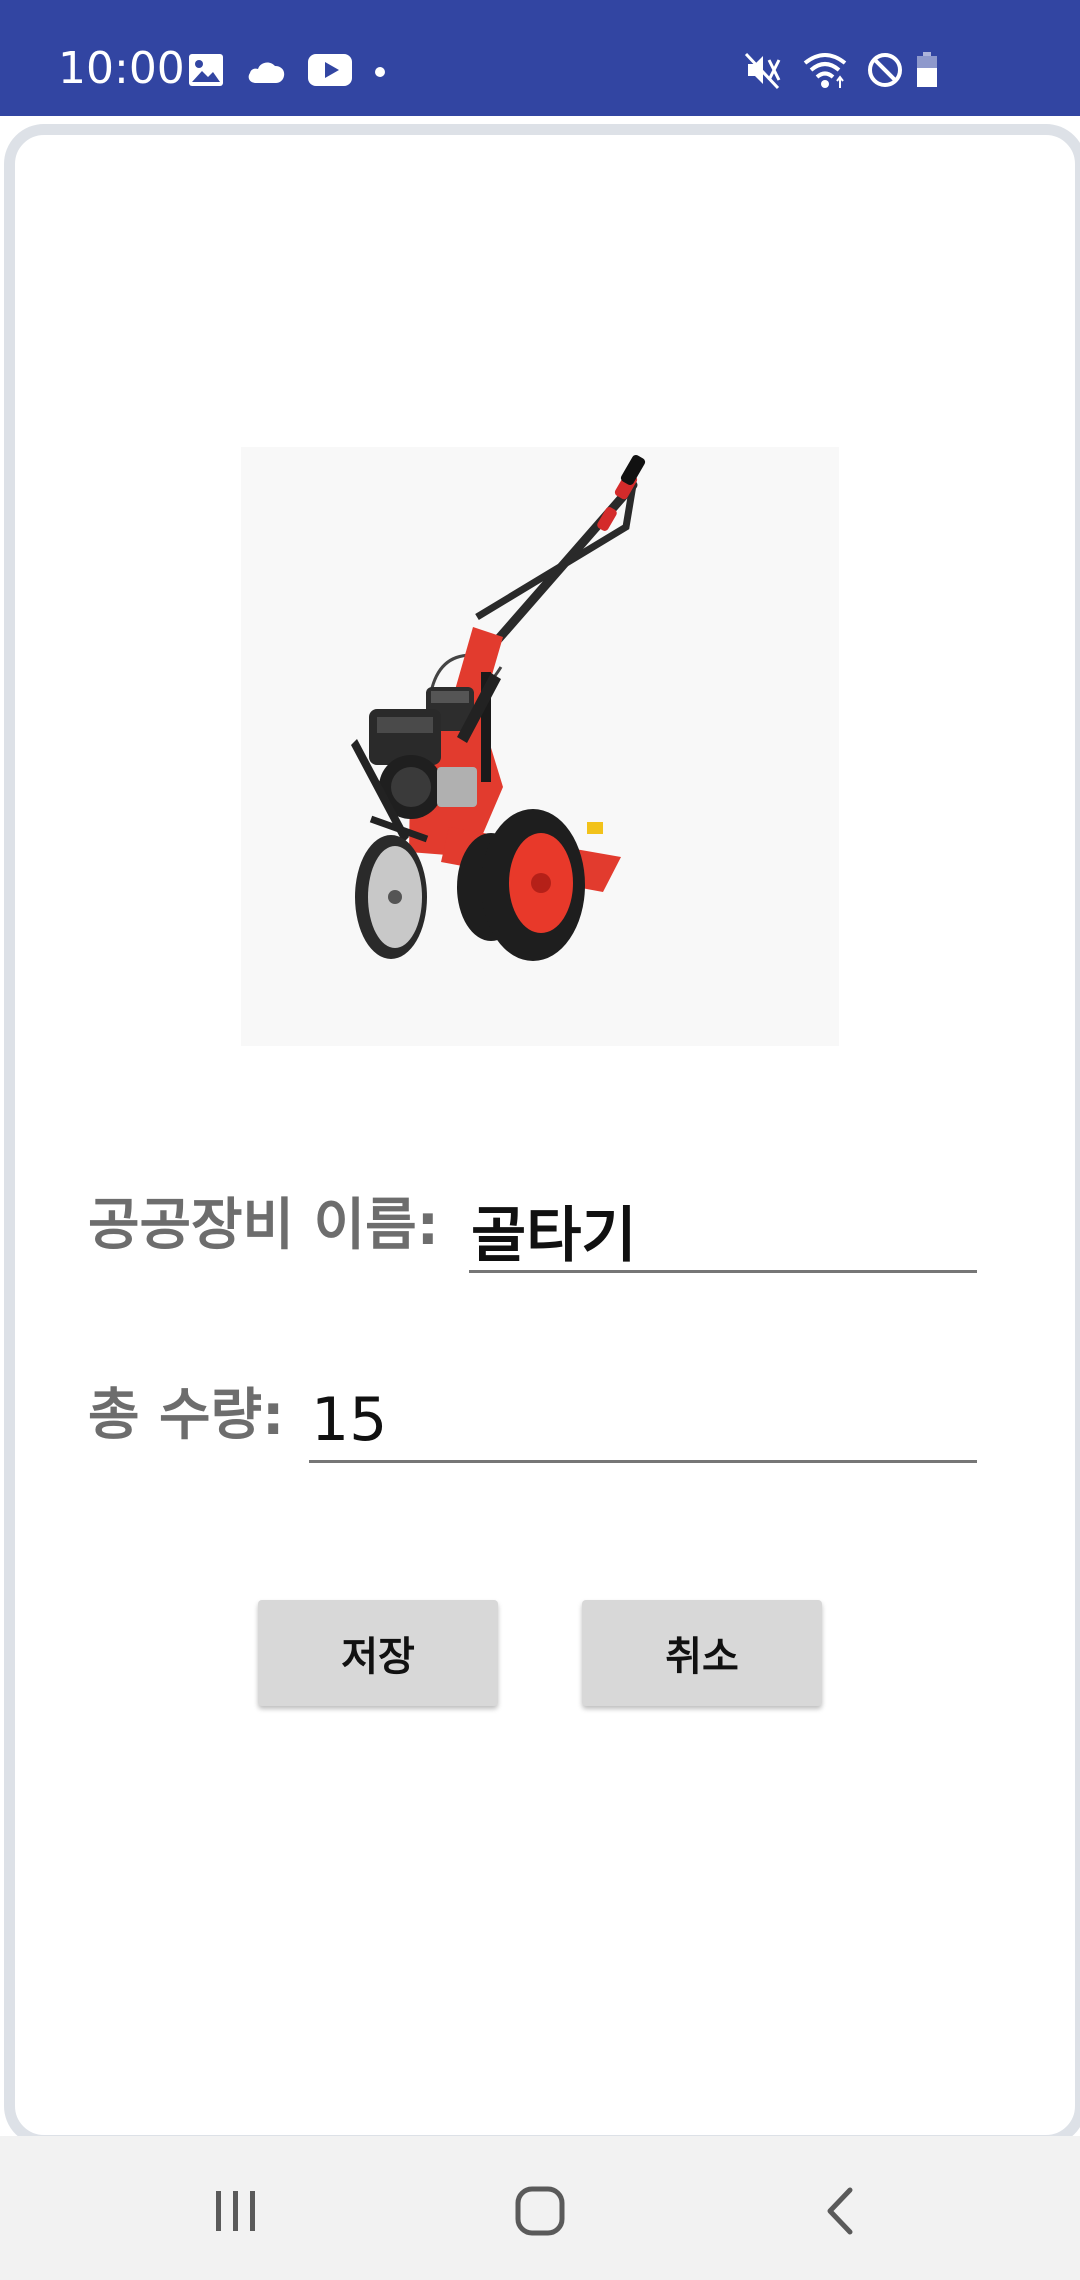 This screenshot has width=1080, height=2280. I want to click on status-left-icons, so click(287, 72).